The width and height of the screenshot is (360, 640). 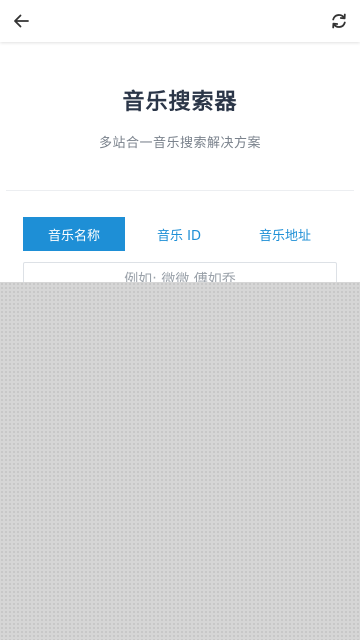 I want to click on refresh-button, so click(x=339, y=21).